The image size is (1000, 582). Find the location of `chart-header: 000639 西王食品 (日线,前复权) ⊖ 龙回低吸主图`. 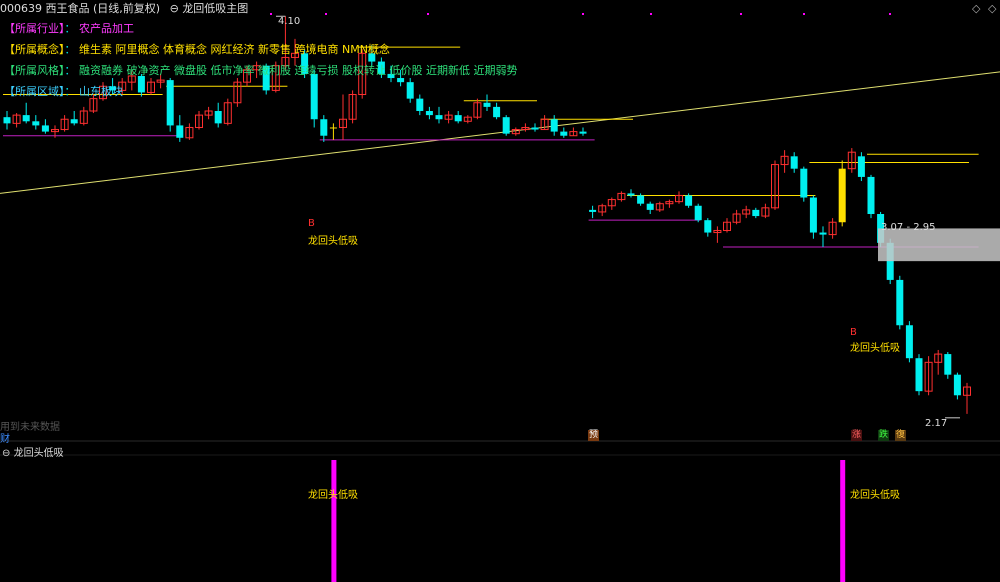

chart-header: 000639 西王食品 (日线,前复权) ⊖ 龙回低吸主图 is located at coordinates (124, 7).